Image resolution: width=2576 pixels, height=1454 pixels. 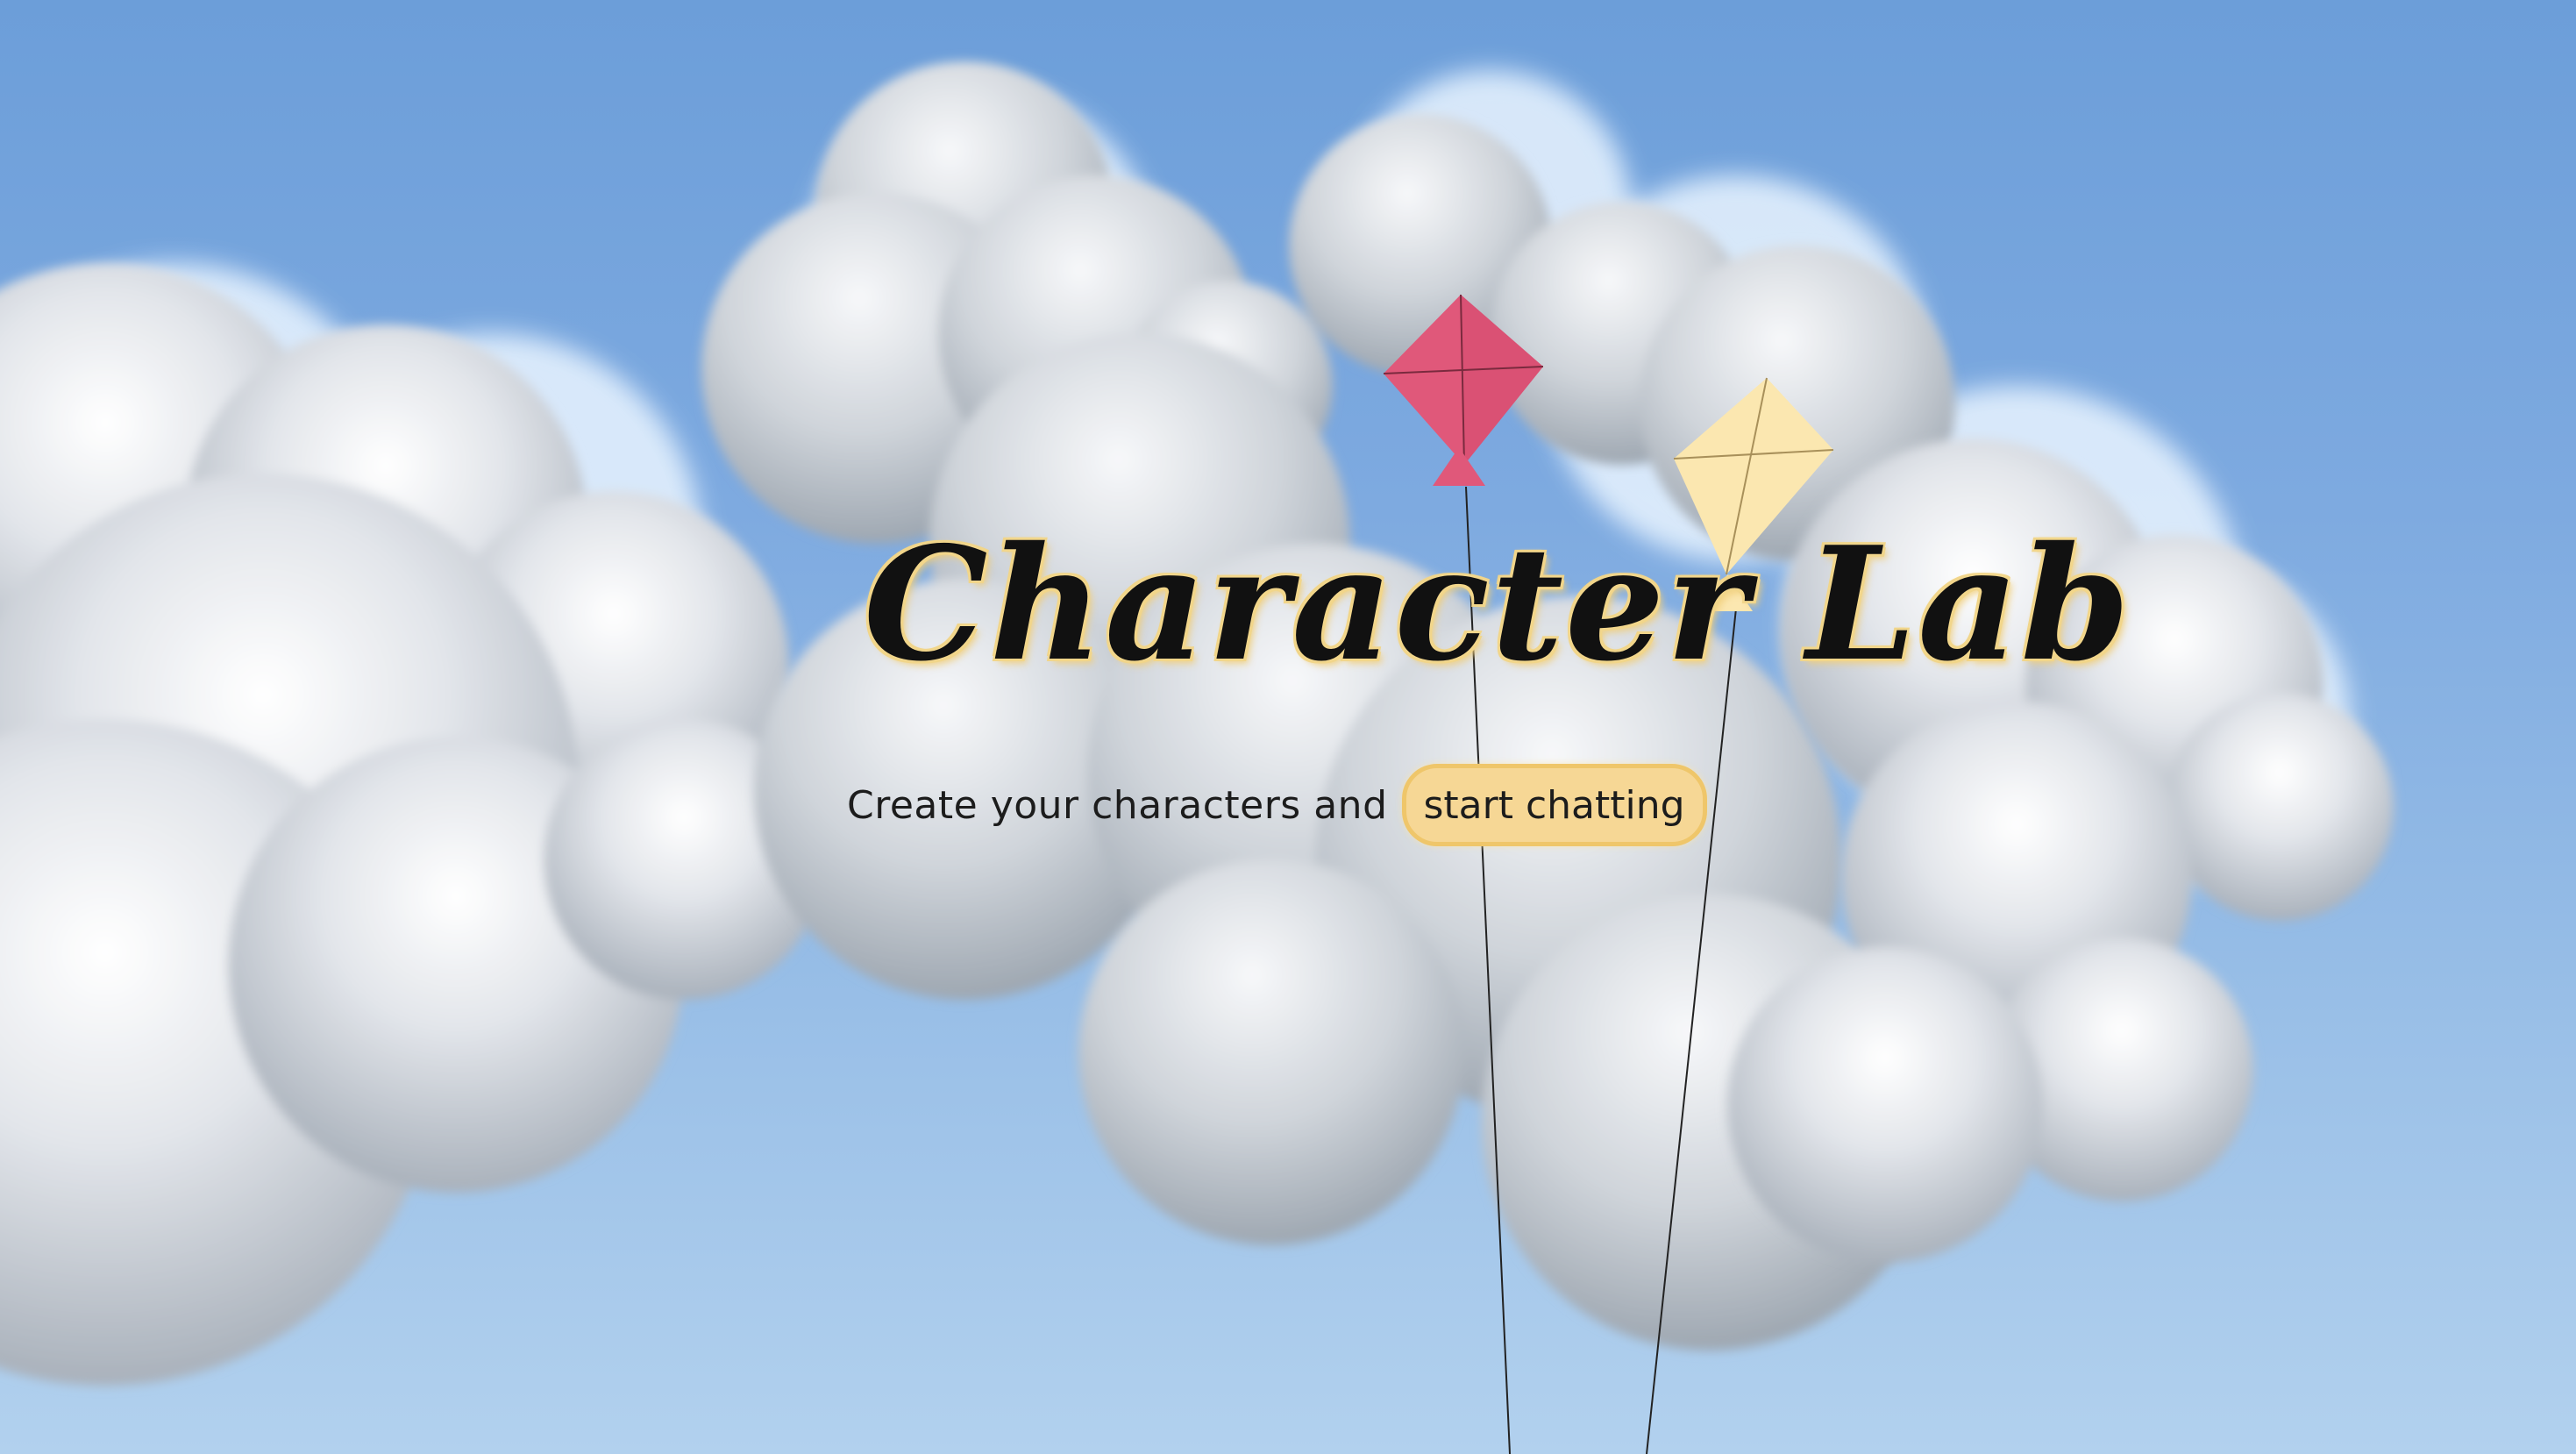 What do you see at coordinates (1117, 805) in the screenshot?
I see `subtitle-text: Create your characters and` at bounding box center [1117, 805].